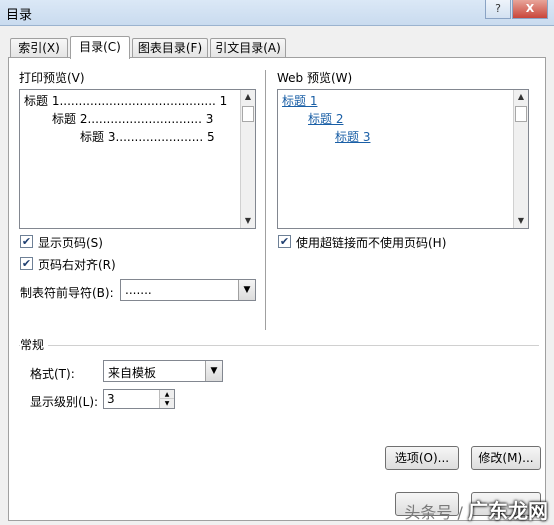 The width and height of the screenshot is (554, 525). I want to click on tab-index: 索引(X), so click(39, 48).